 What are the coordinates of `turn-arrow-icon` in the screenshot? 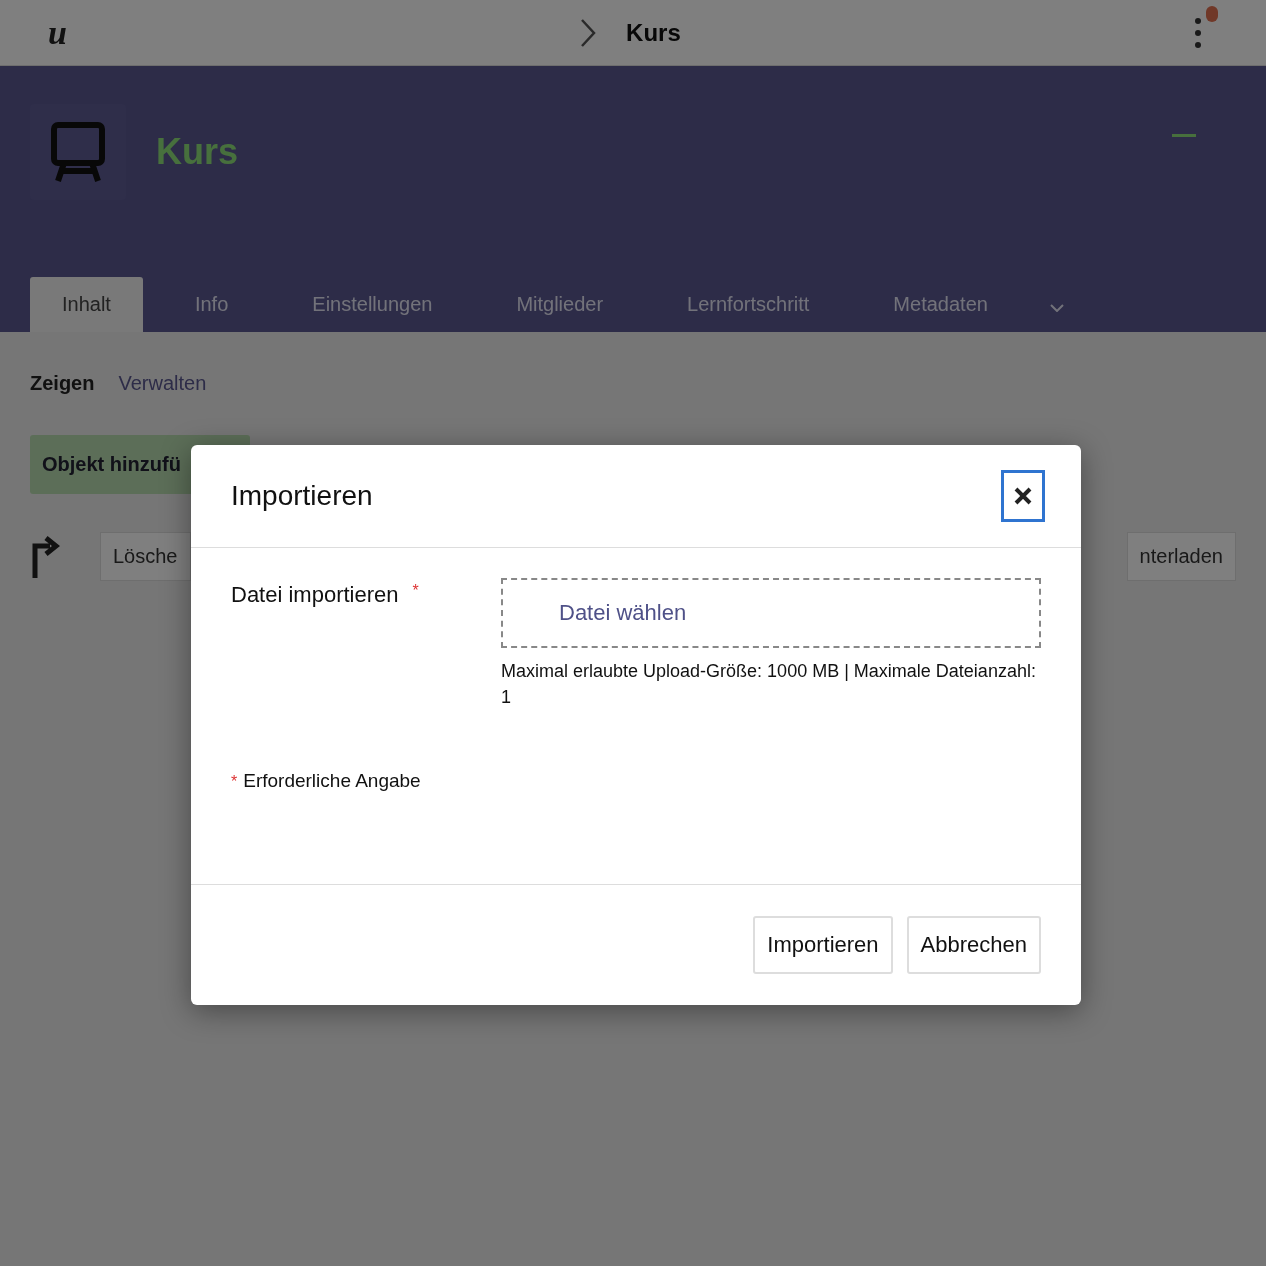 It's located at (45, 556).